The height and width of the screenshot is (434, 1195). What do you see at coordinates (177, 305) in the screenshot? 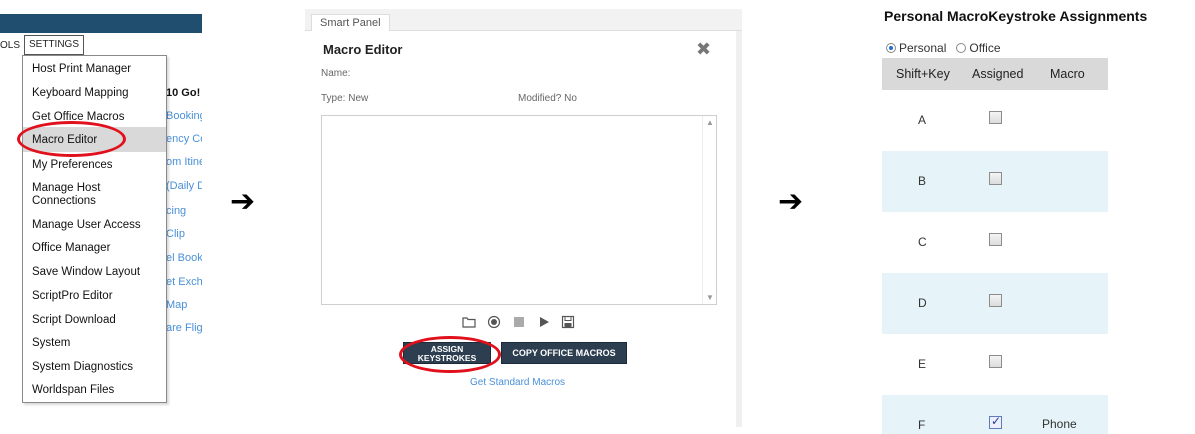
I see `background-link: Map` at bounding box center [177, 305].